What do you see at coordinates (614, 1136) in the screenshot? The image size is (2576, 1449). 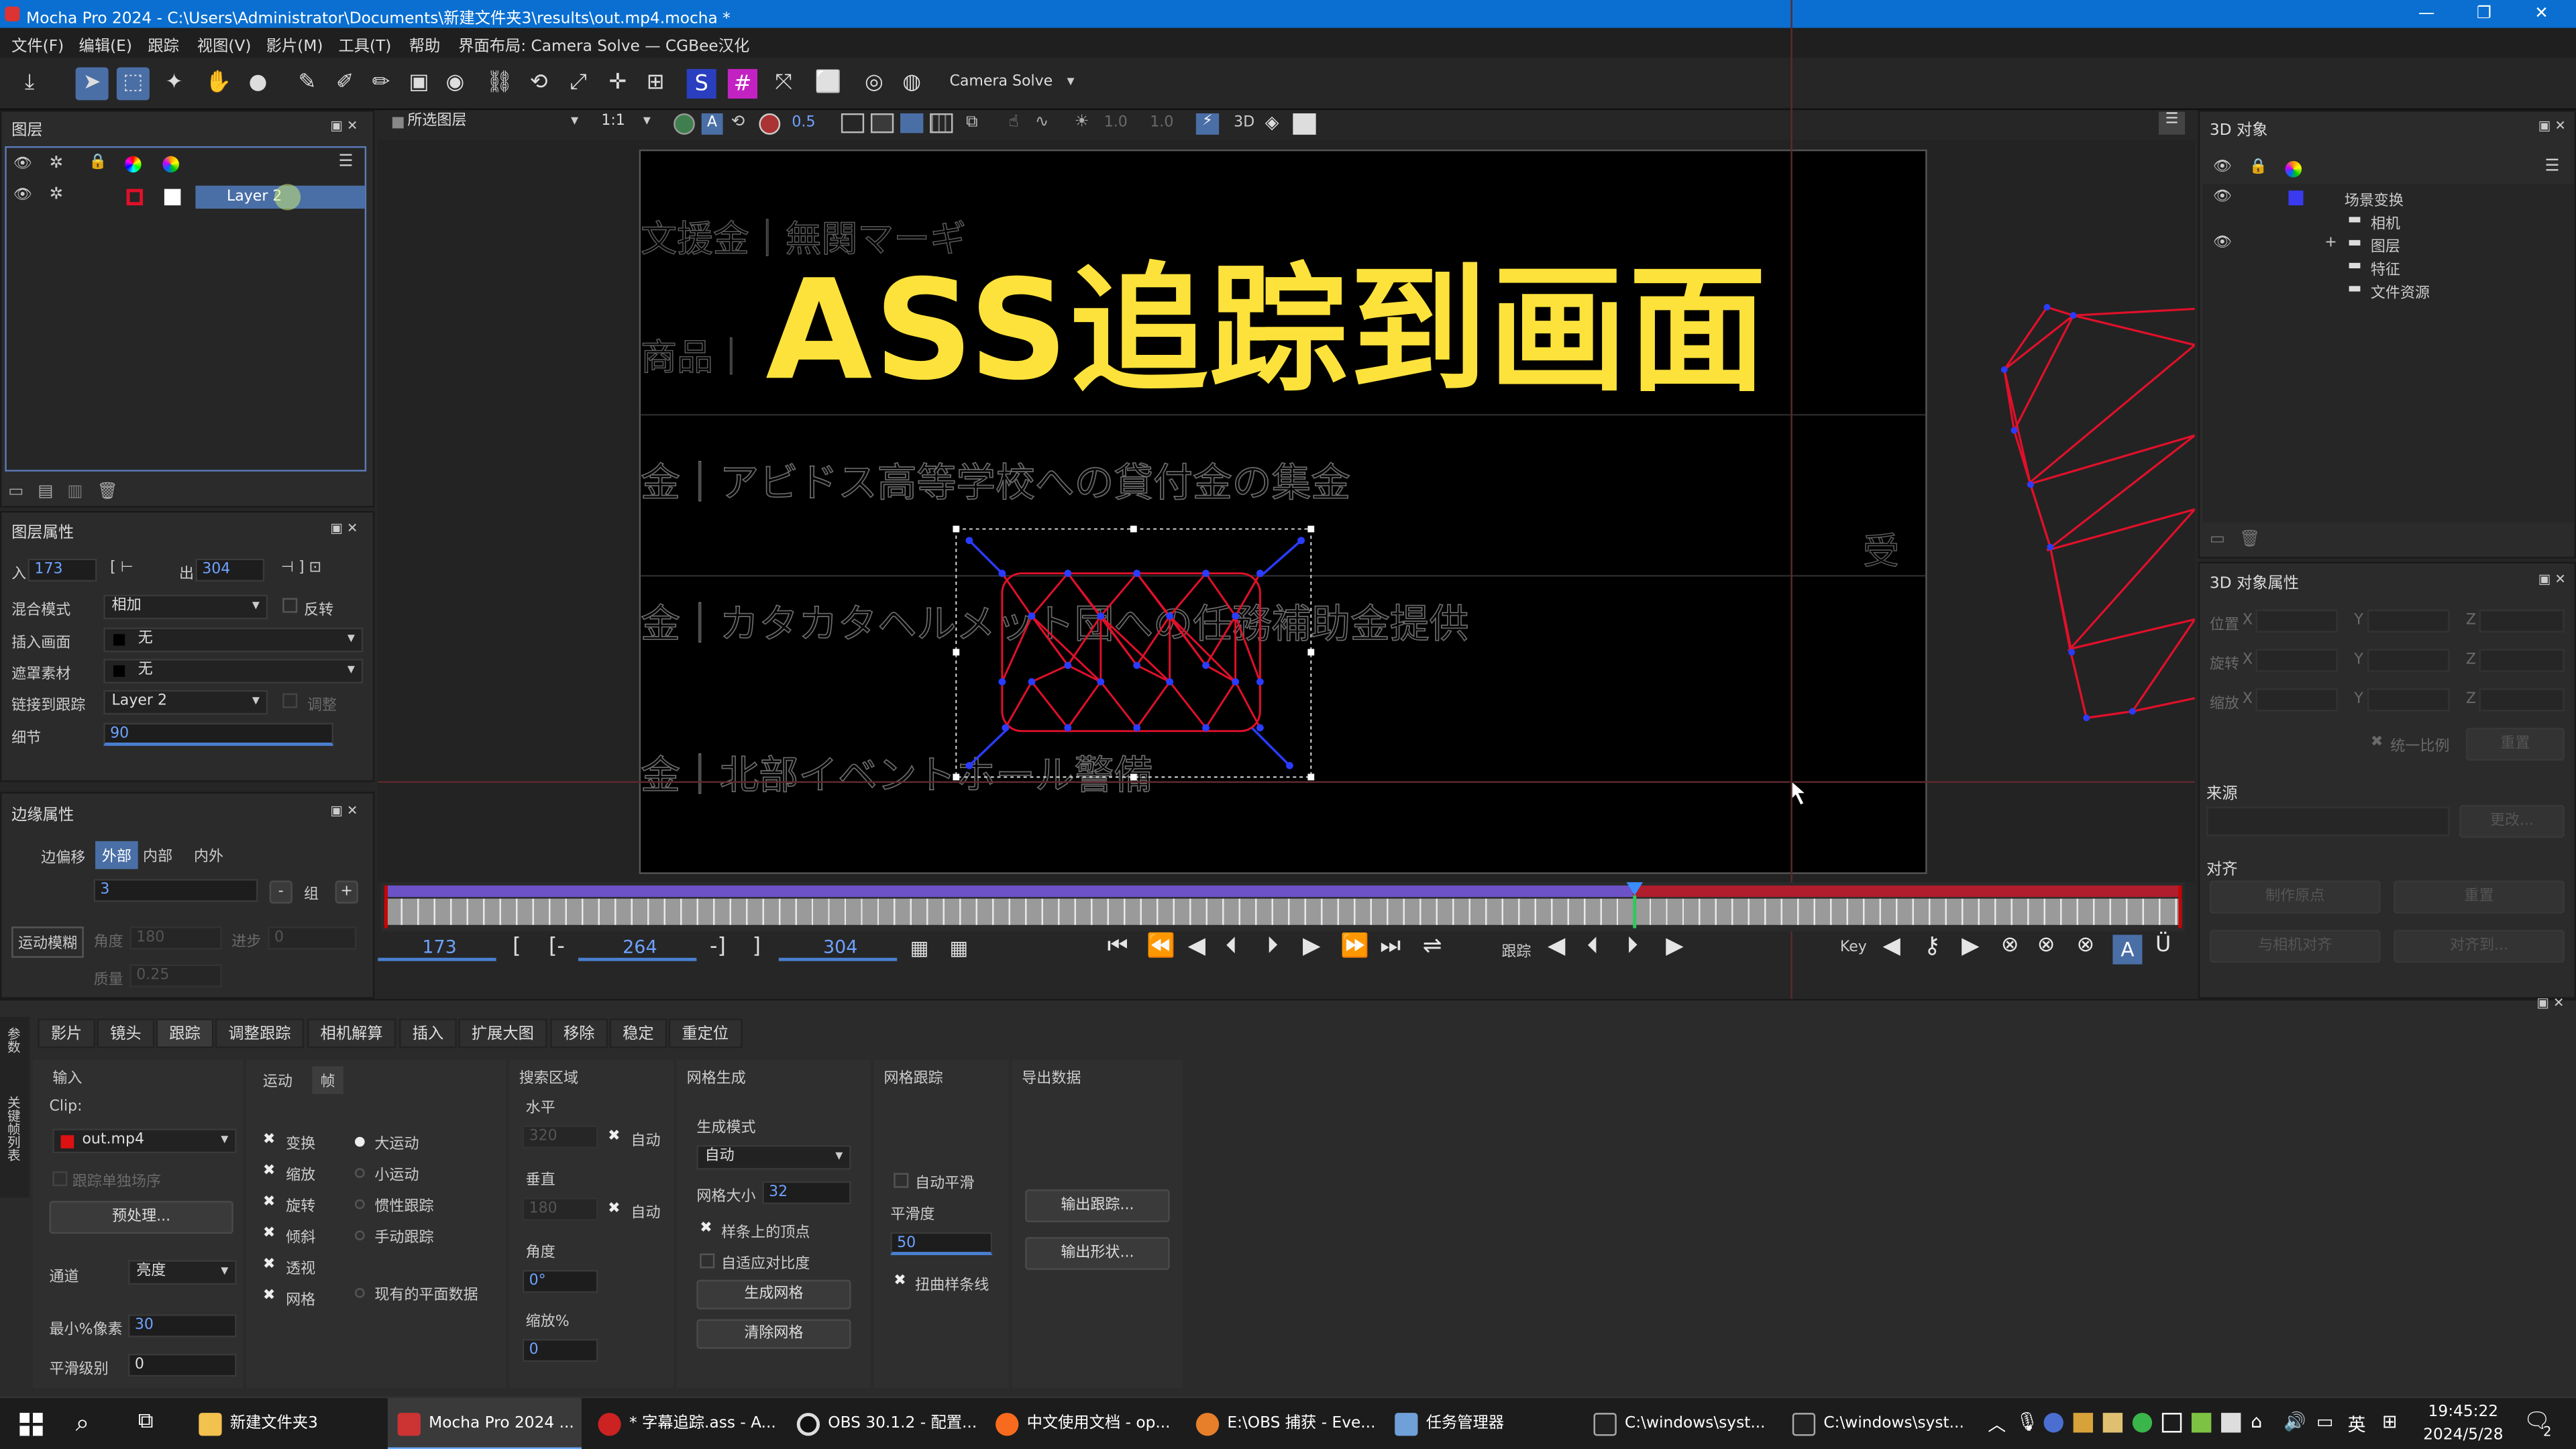 I see `horizontal-auto-checkbox: ✖` at bounding box center [614, 1136].